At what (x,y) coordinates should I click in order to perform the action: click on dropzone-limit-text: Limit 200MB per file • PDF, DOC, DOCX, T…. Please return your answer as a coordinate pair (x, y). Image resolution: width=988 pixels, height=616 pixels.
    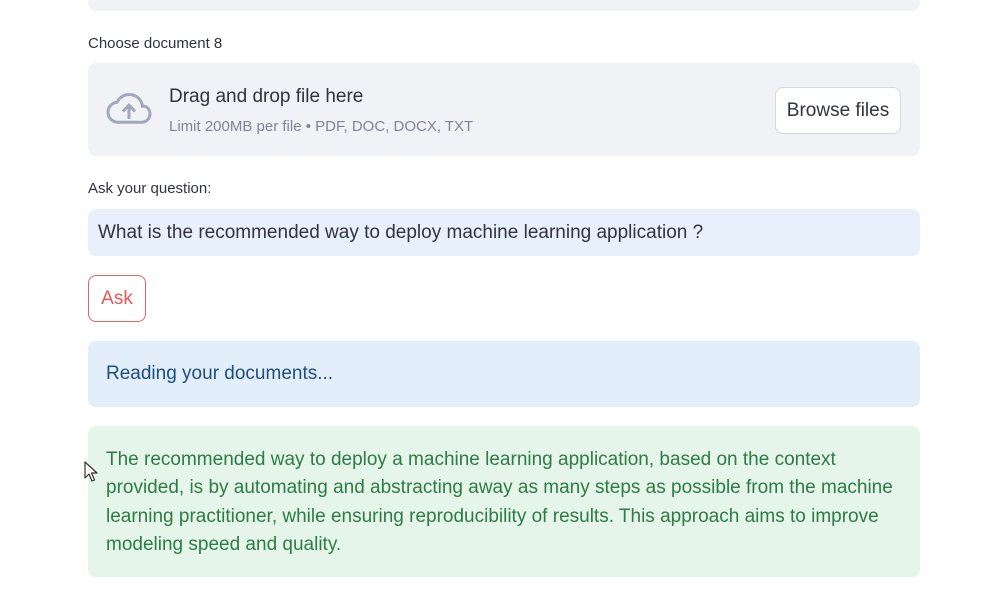
    Looking at the image, I should click on (321, 126).